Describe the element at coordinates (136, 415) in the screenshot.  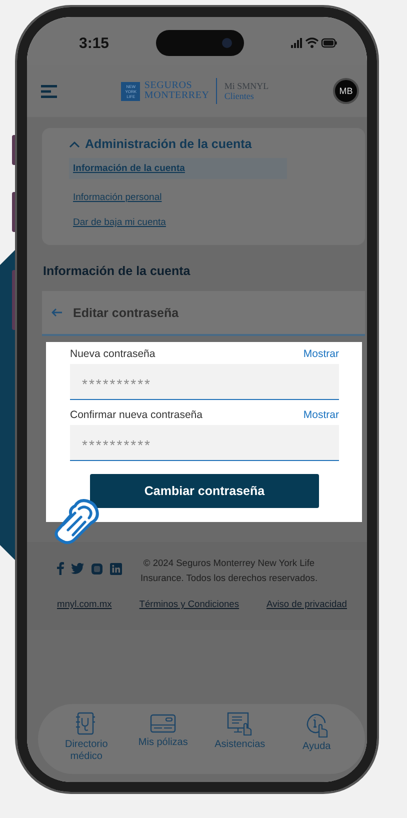
I see `field-label: Confirmar nueva contraseña` at that location.